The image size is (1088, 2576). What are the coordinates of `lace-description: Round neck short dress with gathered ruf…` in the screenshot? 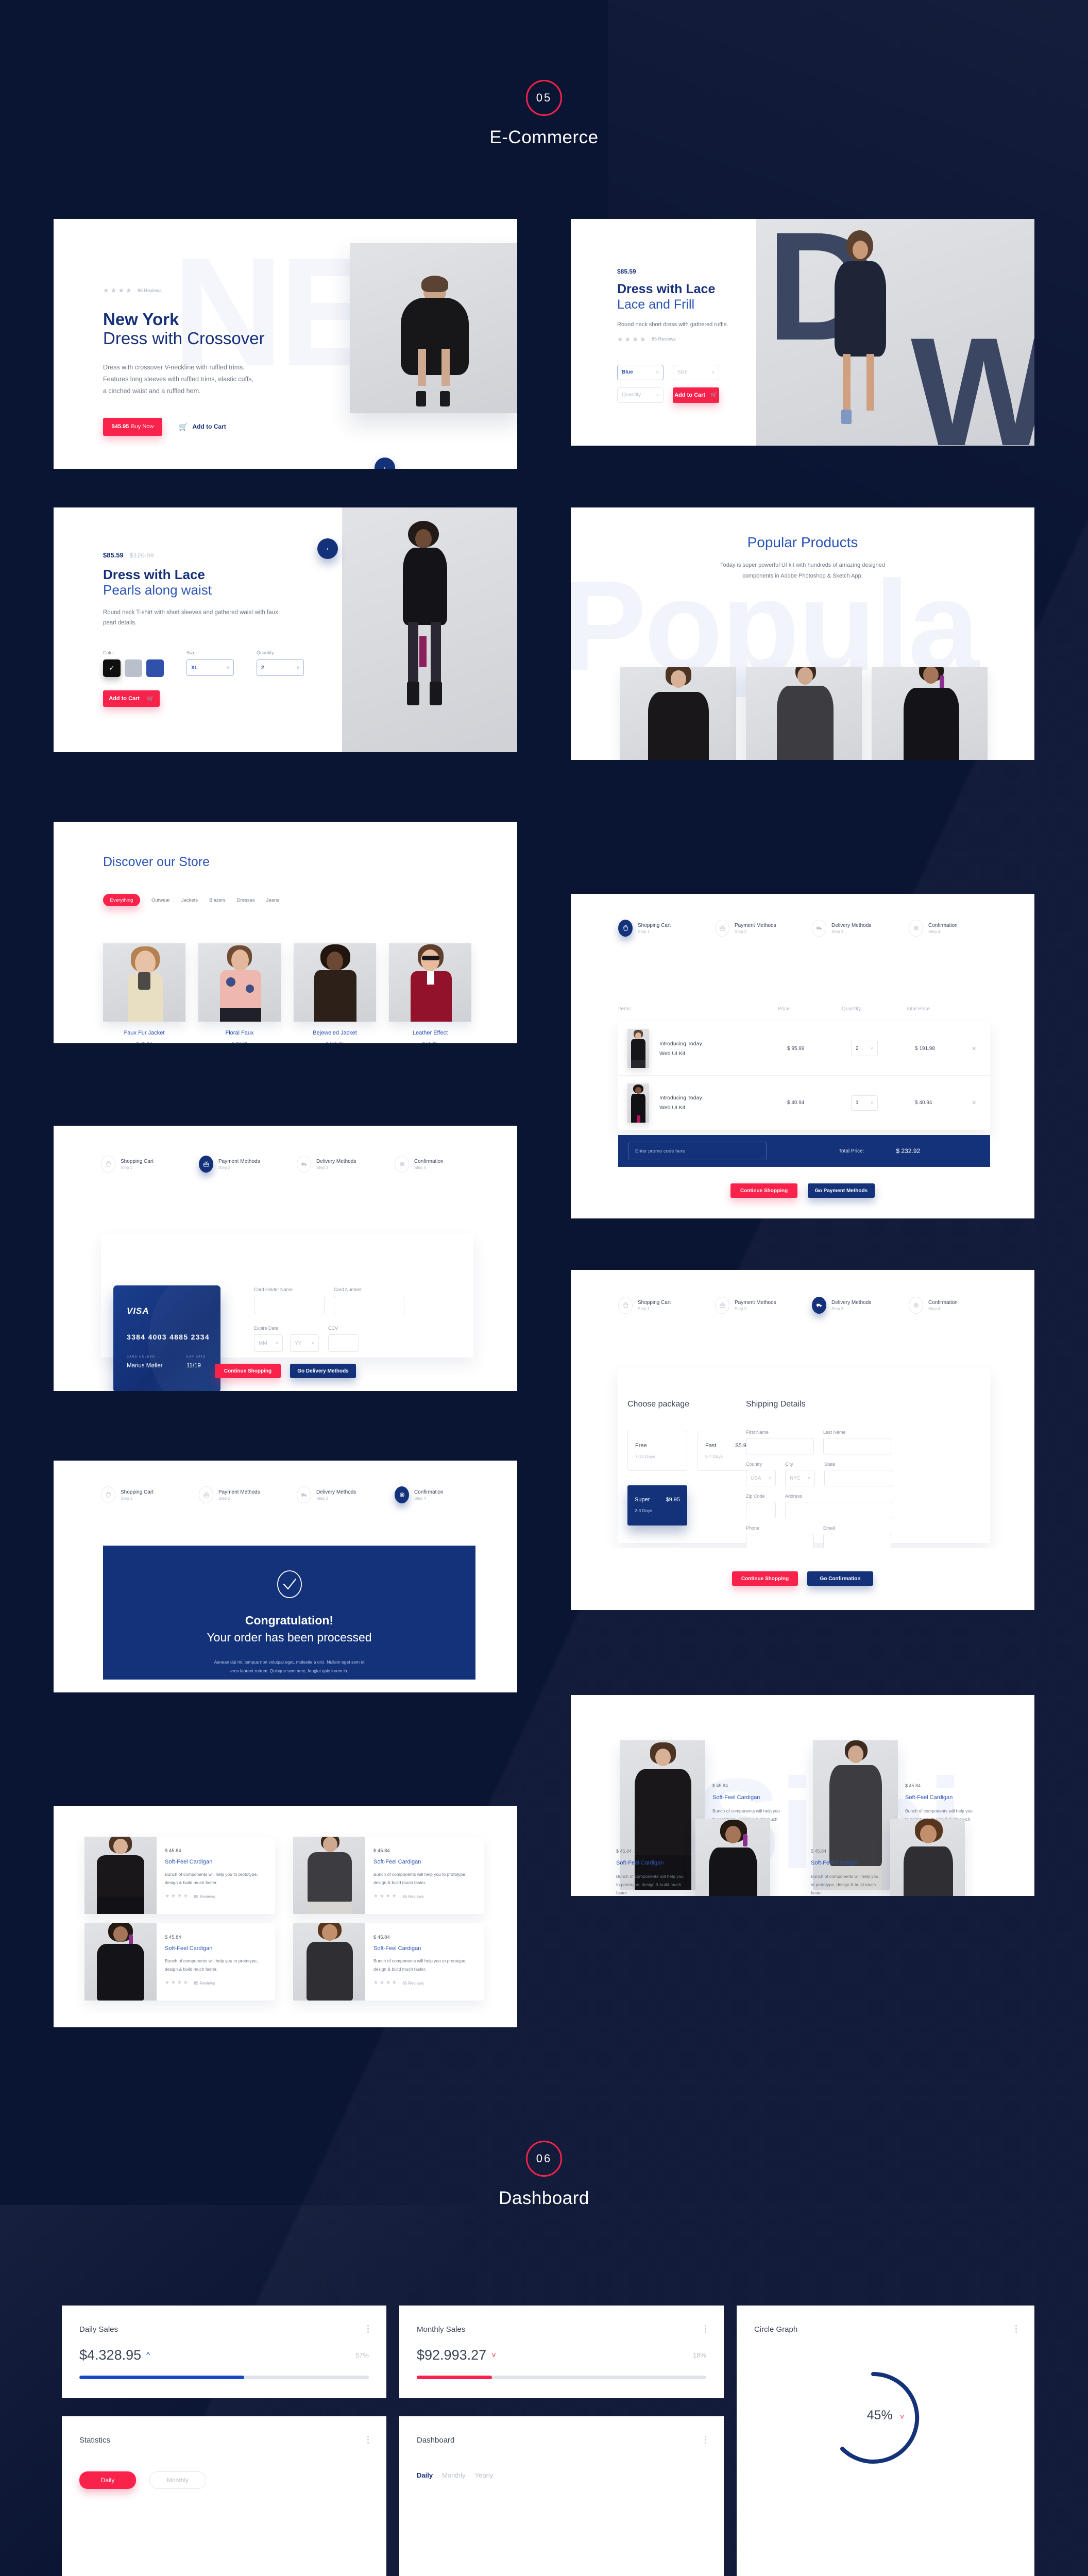 It's located at (672, 324).